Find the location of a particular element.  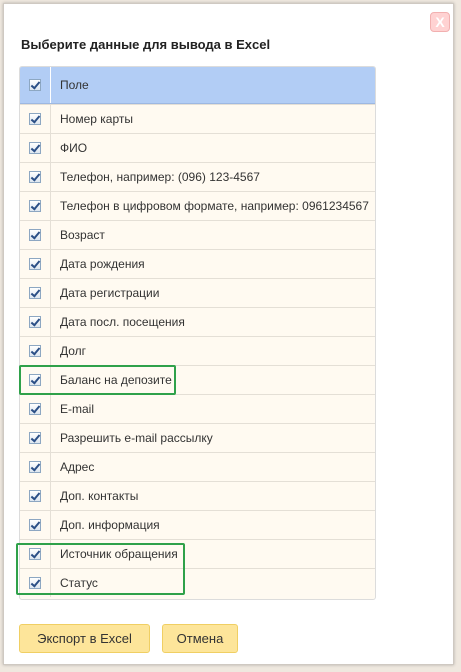

table-row: Телефон, например: (096) 123-4567 is located at coordinates (197, 176).